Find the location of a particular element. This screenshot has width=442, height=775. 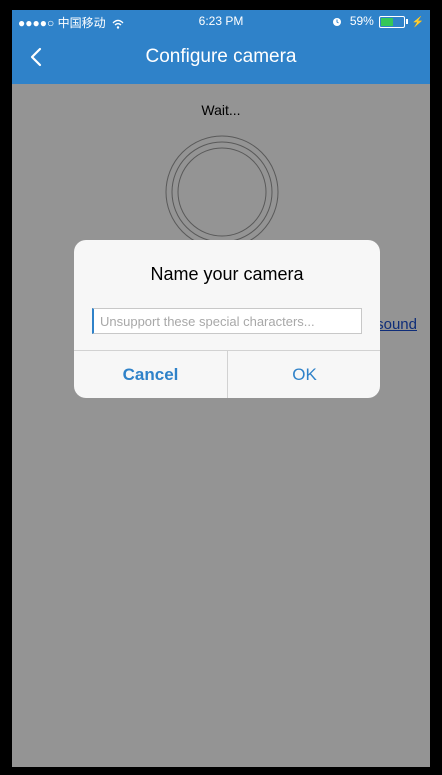

status-right: 59% ⚡ is located at coordinates (378, 21).